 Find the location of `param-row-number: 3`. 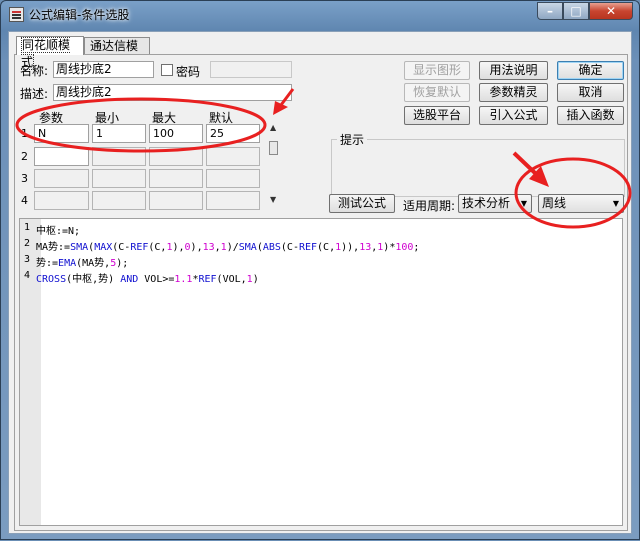

param-row-number: 3 is located at coordinates (24, 178).